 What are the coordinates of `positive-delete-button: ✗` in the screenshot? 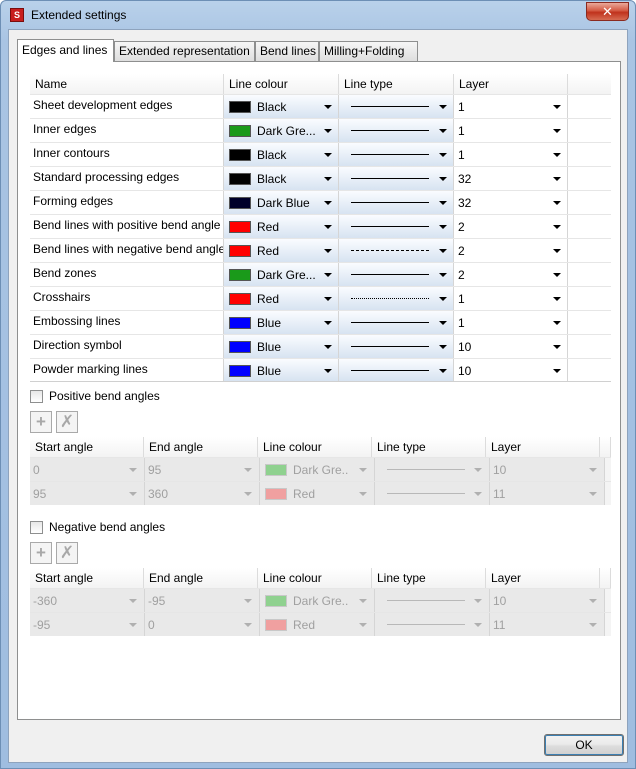 It's located at (67, 422).